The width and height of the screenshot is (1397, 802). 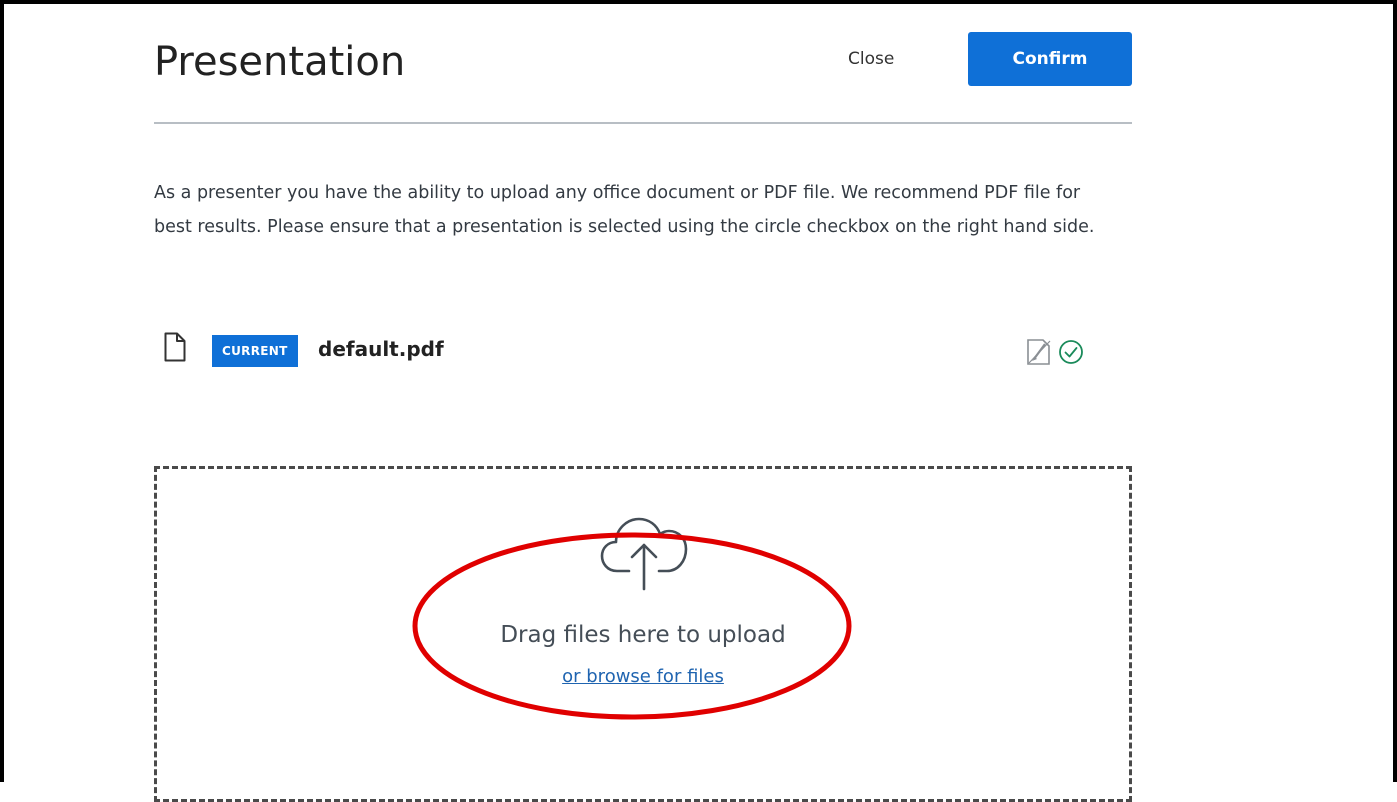 I want to click on dropzone-text: Drag files here to upload, so click(x=643, y=635).